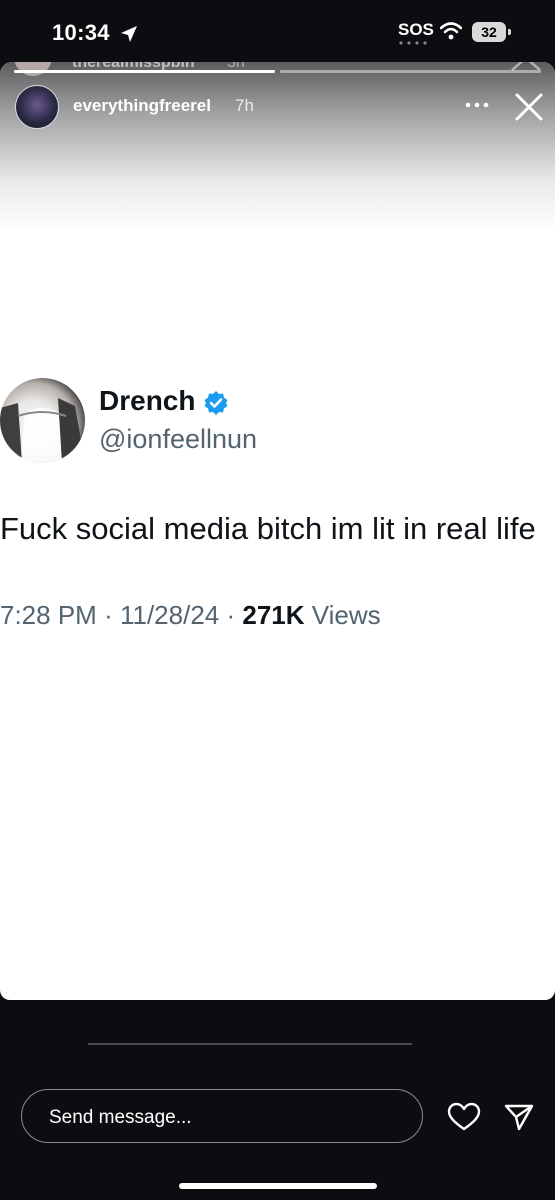 This screenshot has height=1200, width=555. Describe the element at coordinates (519, 1117) in the screenshot. I see `send-icon` at that location.